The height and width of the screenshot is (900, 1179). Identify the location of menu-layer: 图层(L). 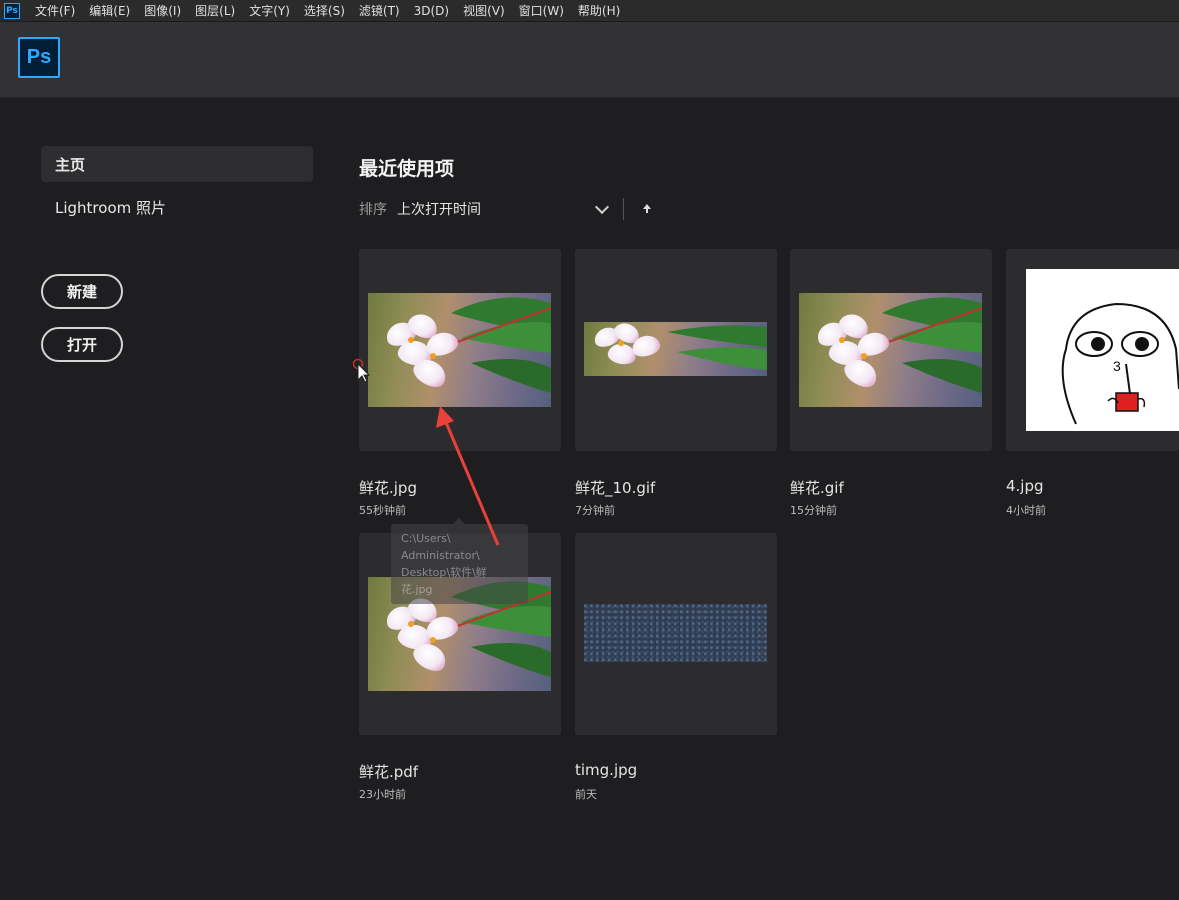
(215, 11).